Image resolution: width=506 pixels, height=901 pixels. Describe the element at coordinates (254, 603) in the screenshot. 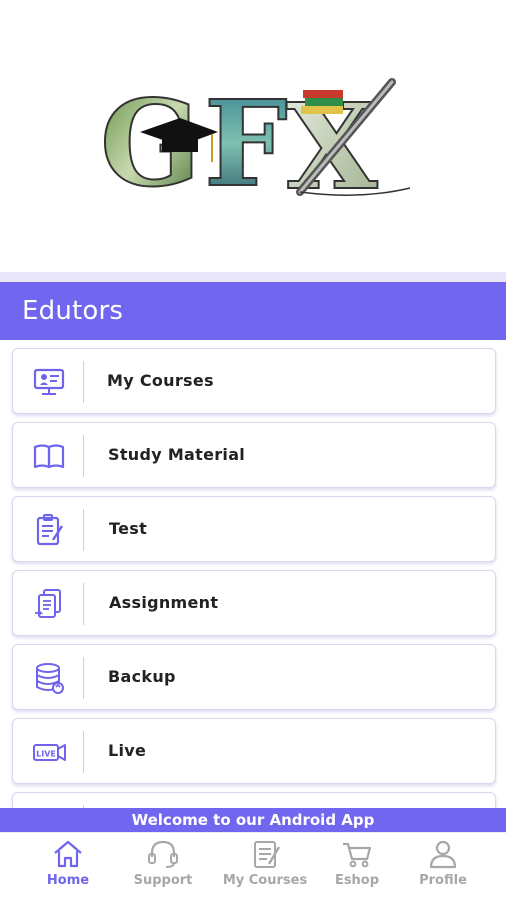

I see `menu-item-assignment: Assignment` at that location.